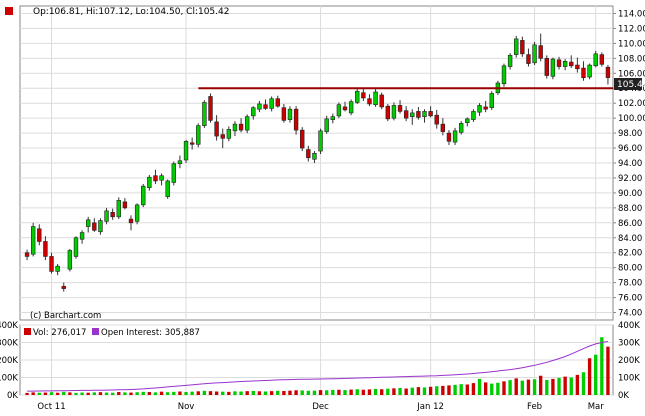  Describe the element at coordinates (631, 14) in the screenshot. I see `price-tick-label: 114.00` at that location.